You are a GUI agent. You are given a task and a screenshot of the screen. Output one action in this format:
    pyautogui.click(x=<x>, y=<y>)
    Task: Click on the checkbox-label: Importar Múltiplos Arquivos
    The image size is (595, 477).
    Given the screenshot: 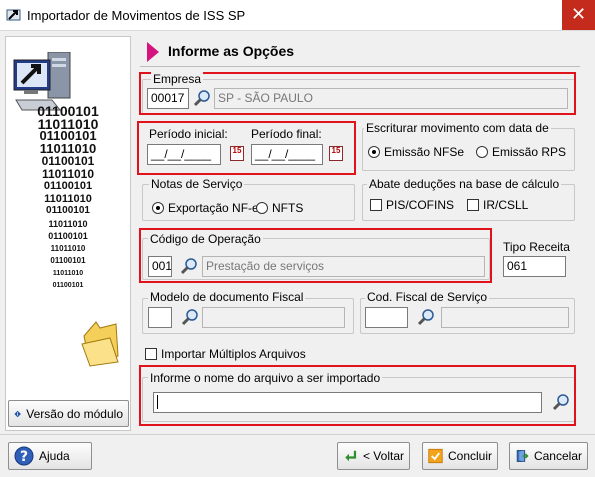 What is the action you would take?
    pyautogui.click(x=233, y=354)
    